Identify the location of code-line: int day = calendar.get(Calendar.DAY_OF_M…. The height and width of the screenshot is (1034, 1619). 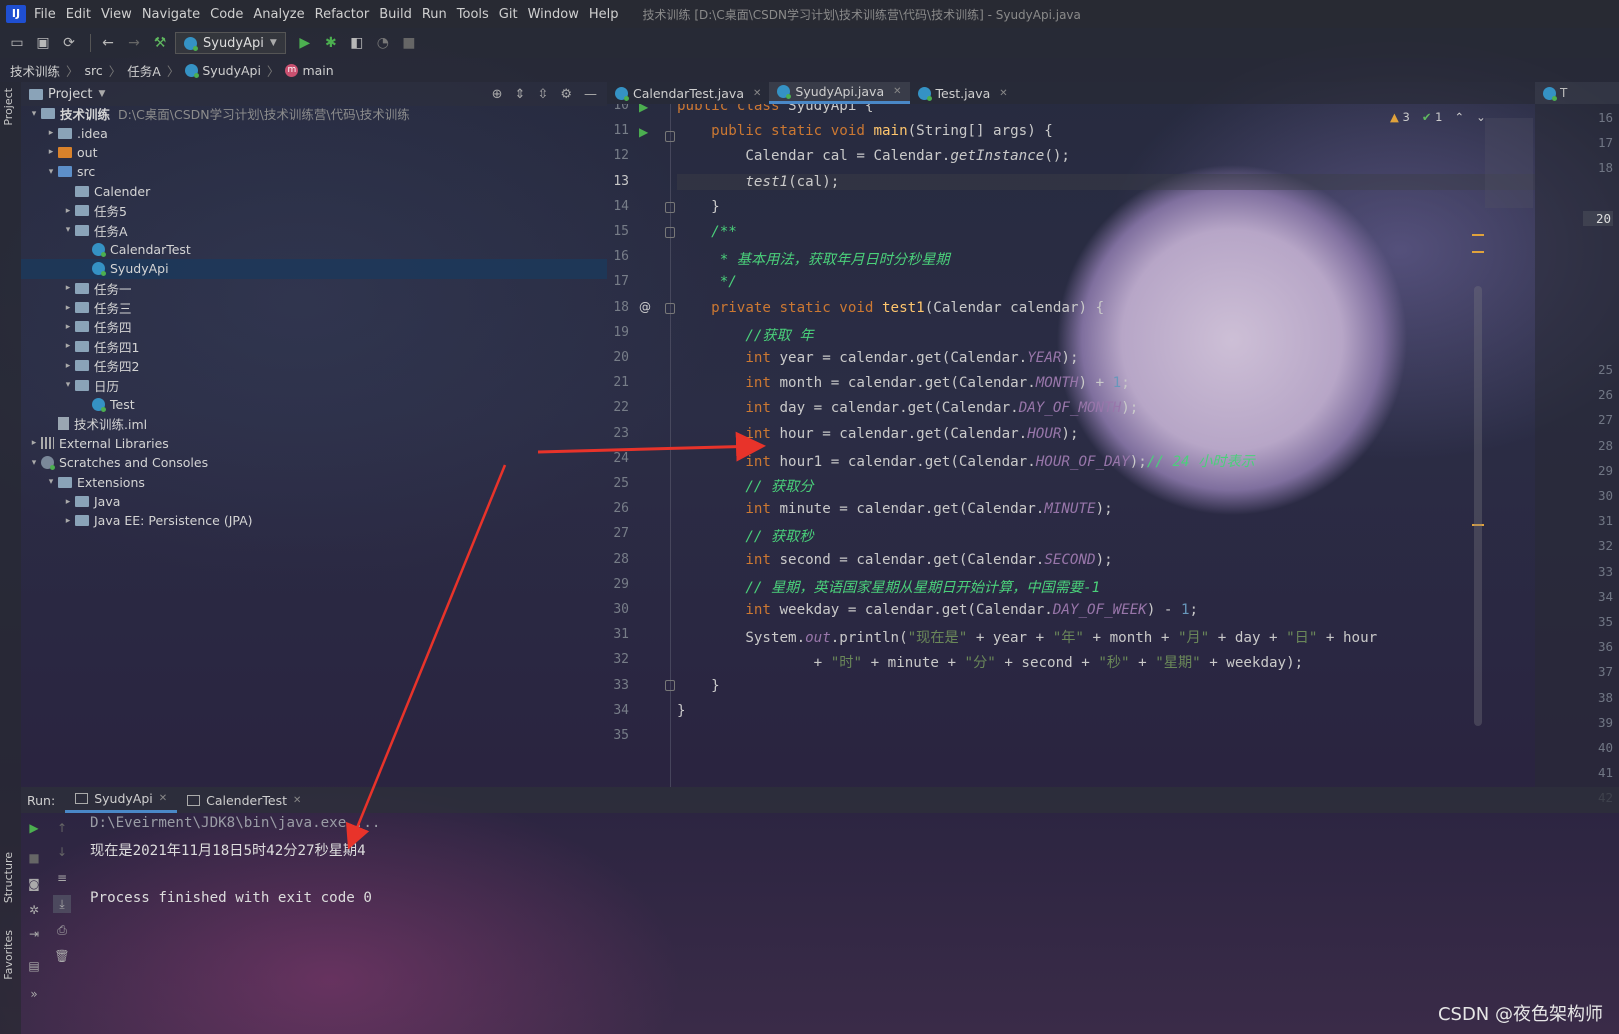
(907, 408).